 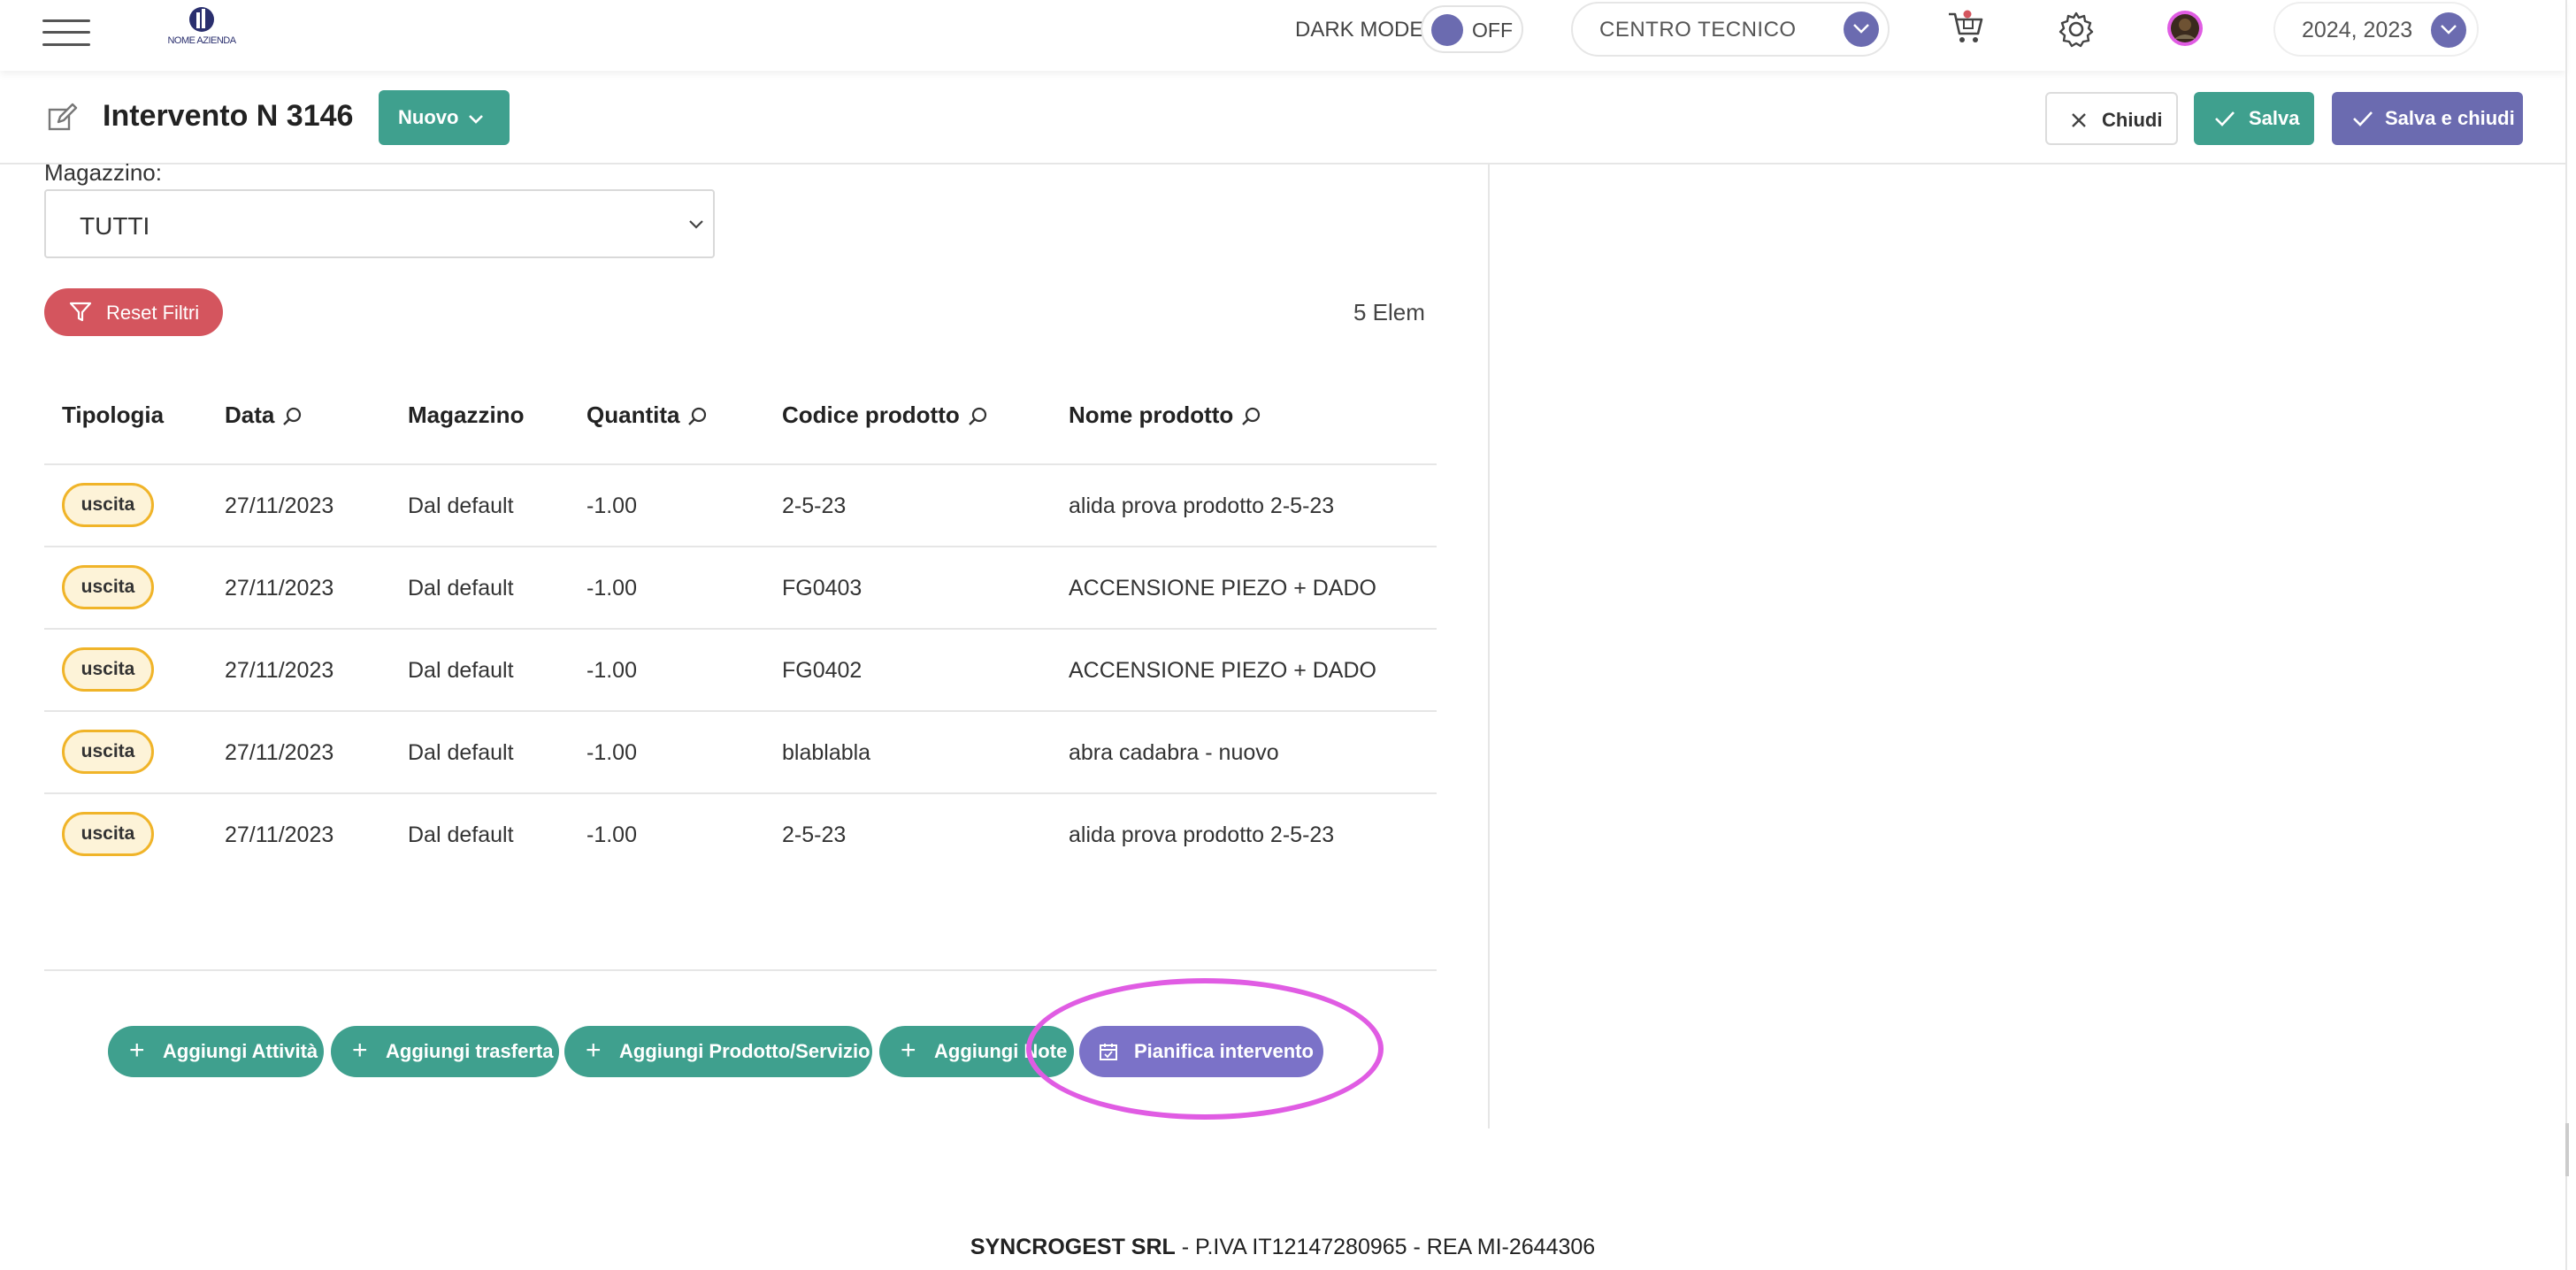 I want to click on filter-icon, so click(x=80, y=312).